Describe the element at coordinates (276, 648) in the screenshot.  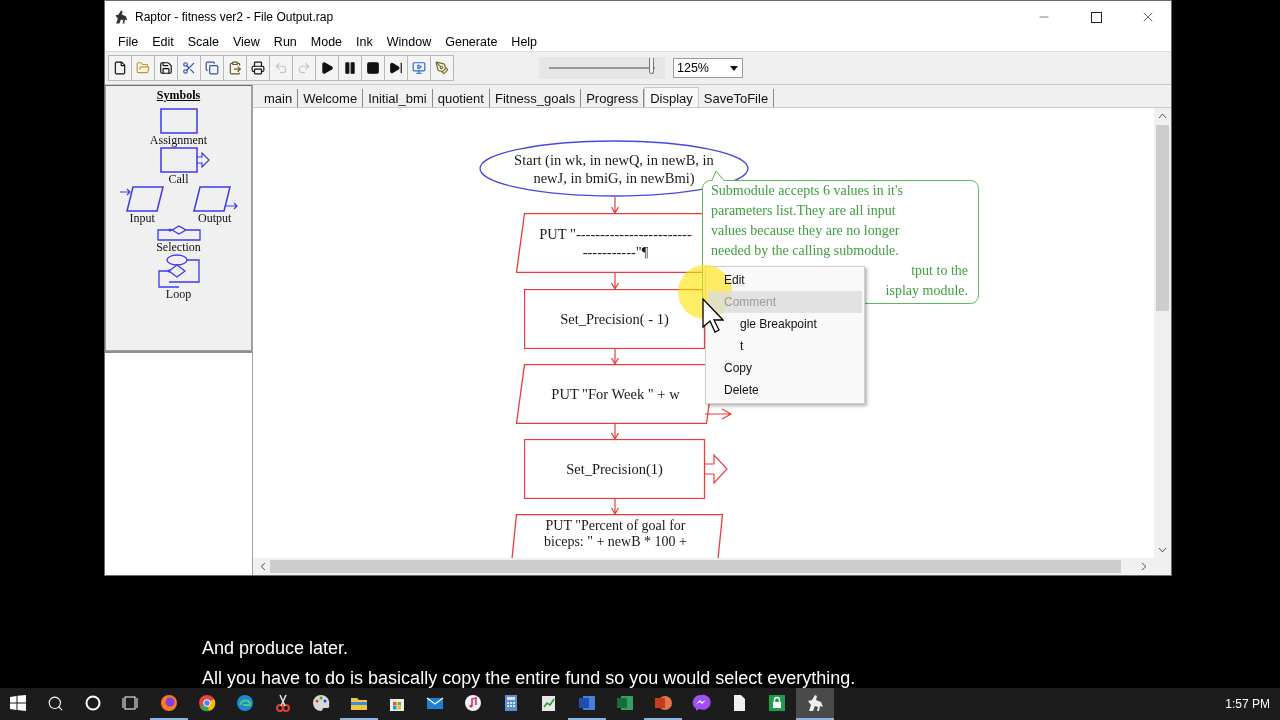
I see `subtitle-text: And produce later.` at that location.